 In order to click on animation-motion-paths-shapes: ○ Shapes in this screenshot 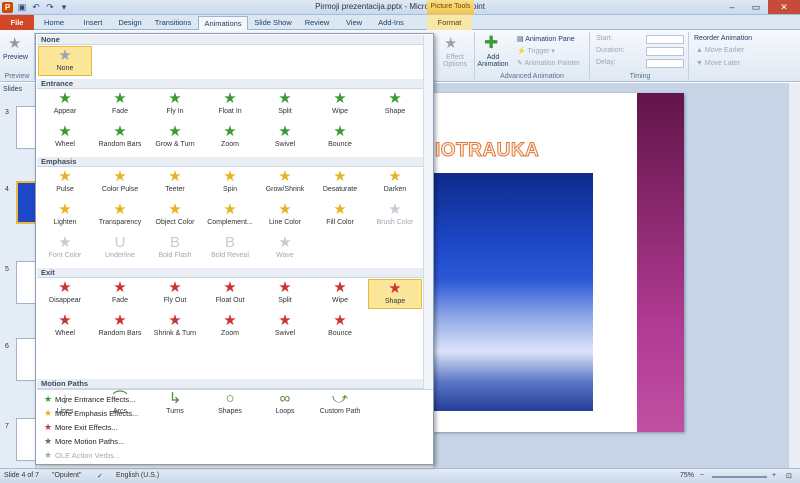, I will do `click(230, 405)`.